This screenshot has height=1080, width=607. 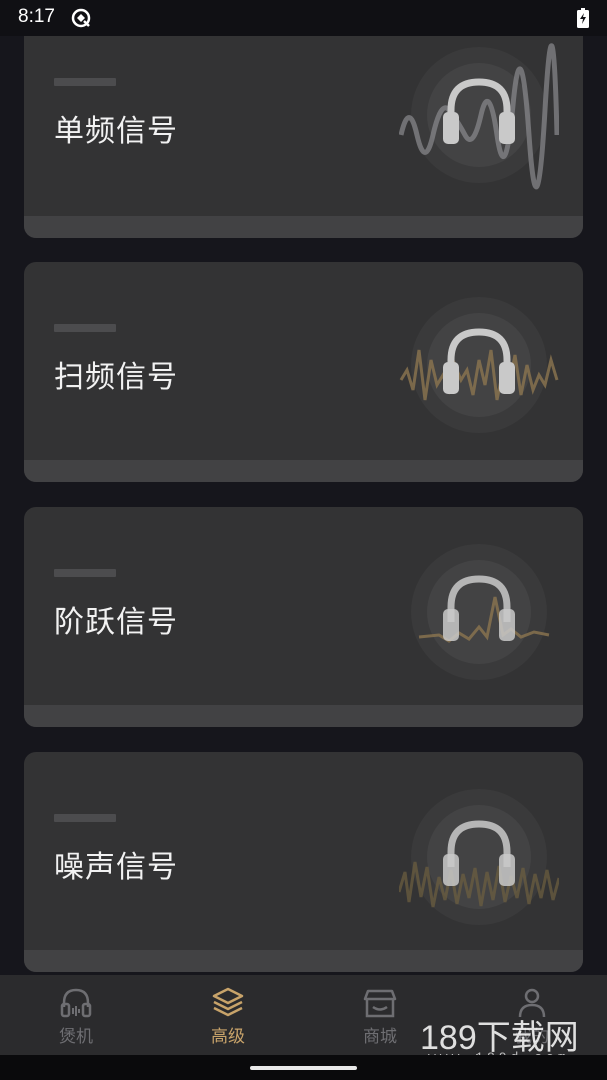 I want to click on card-title: 扫频信号, so click(x=116, y=377).